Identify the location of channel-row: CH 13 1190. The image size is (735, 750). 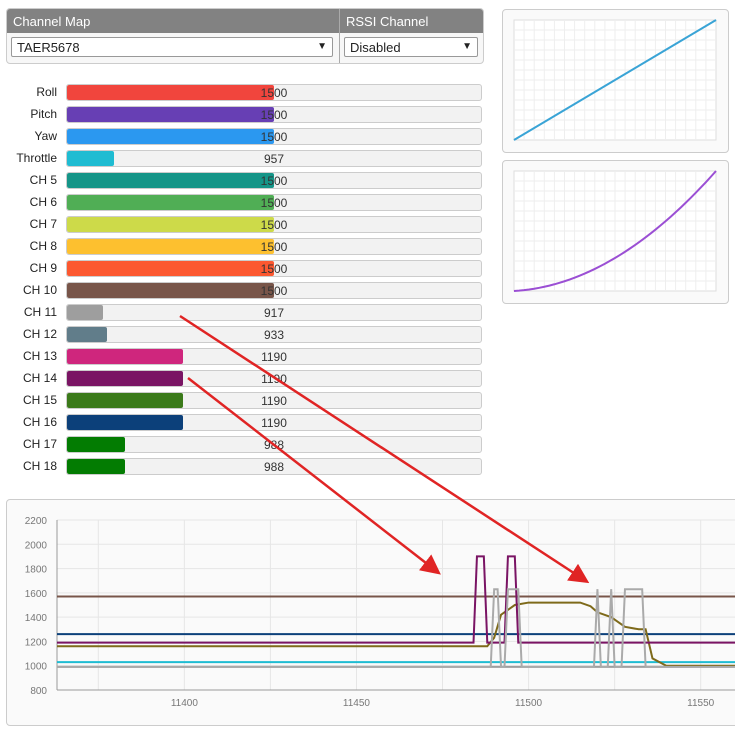
(241, 356).